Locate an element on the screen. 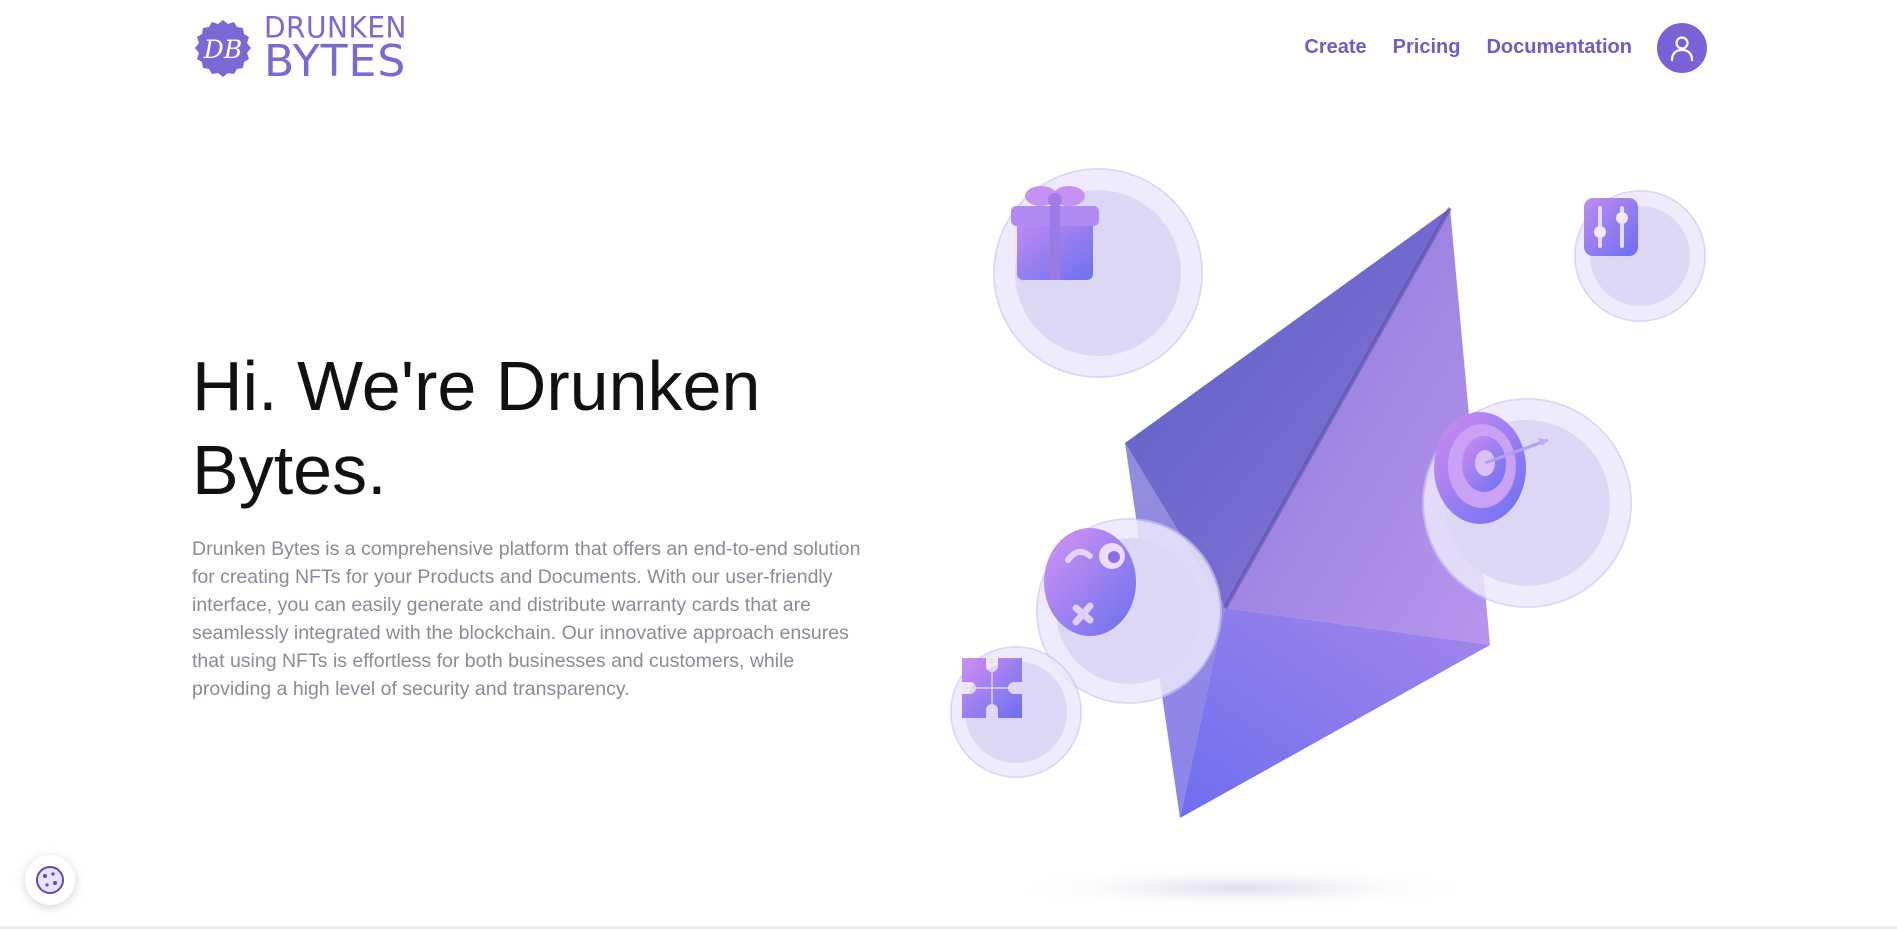 The height and width of the screenshot is (930, 1897). sliders-icon is located at coordinates (1611, 227).